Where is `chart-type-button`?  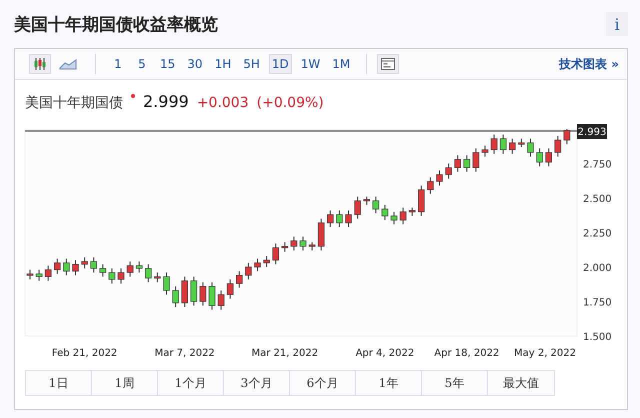
chart-type-button is located at coordinates (40, 64).